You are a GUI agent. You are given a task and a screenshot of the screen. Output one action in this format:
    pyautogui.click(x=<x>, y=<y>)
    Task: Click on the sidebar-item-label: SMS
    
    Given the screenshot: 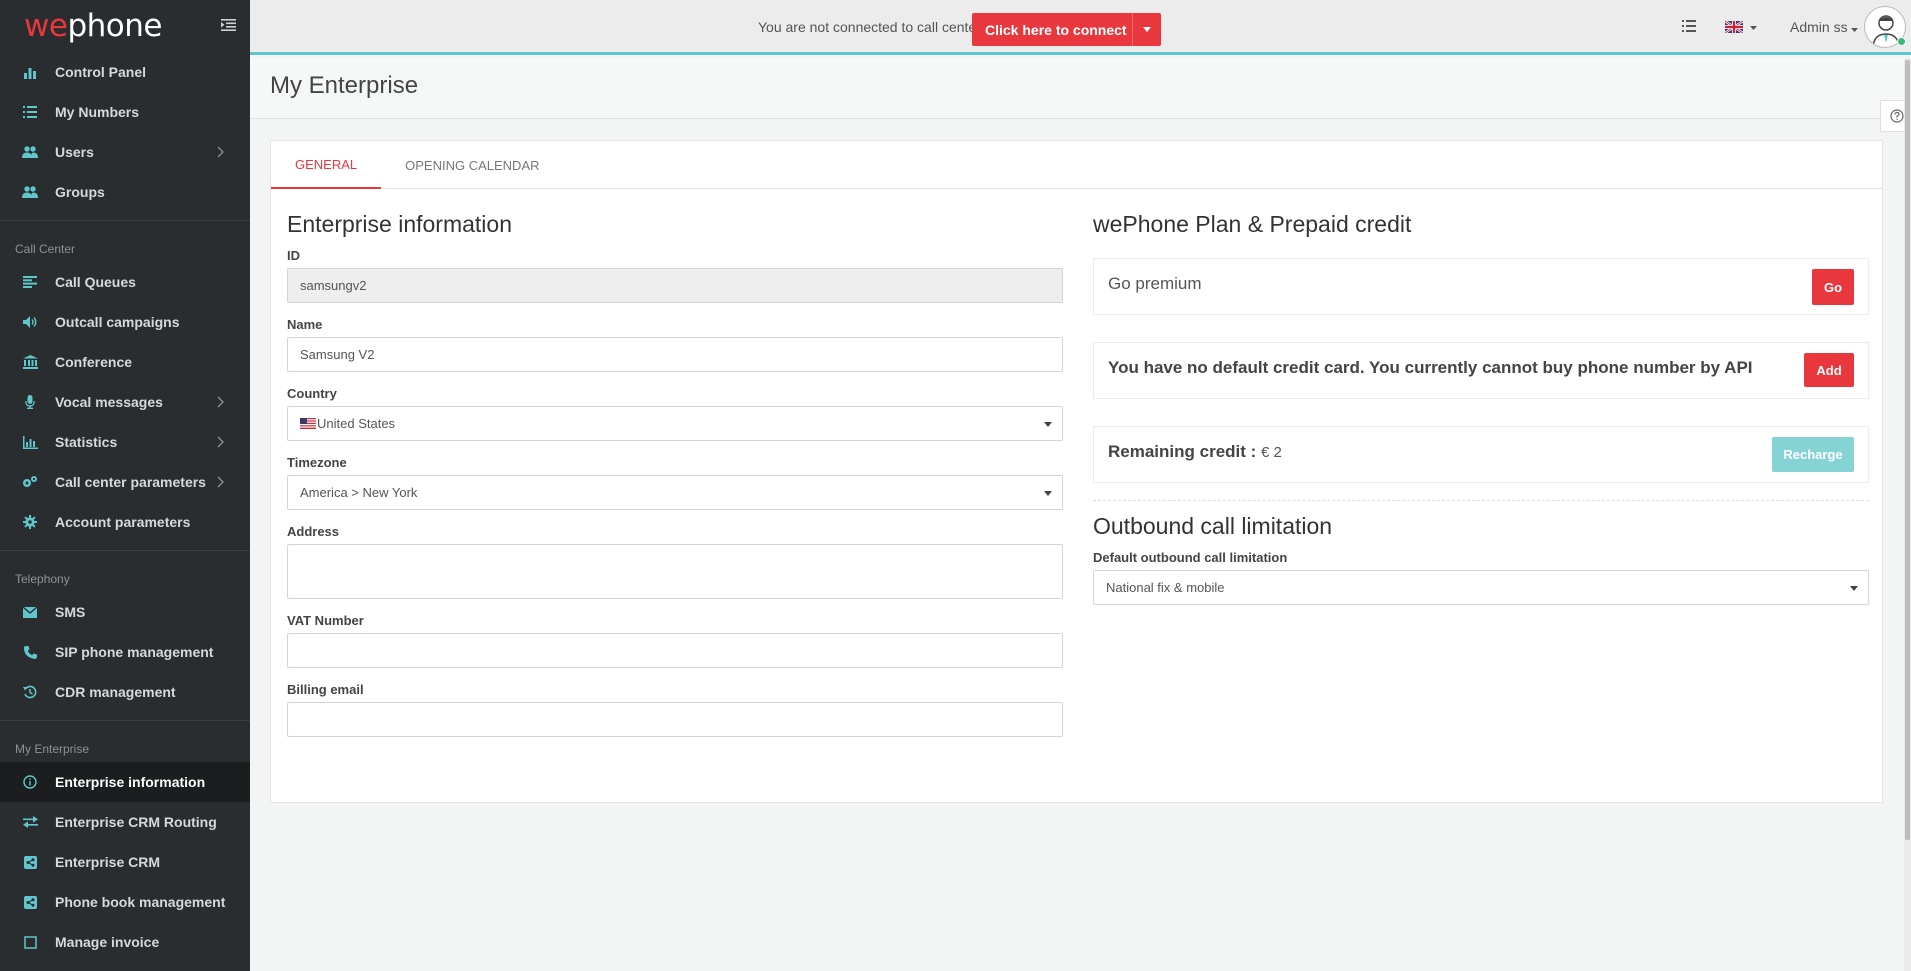 What is the action you would take?
    pyautogui.click(x=70, y=612)
    